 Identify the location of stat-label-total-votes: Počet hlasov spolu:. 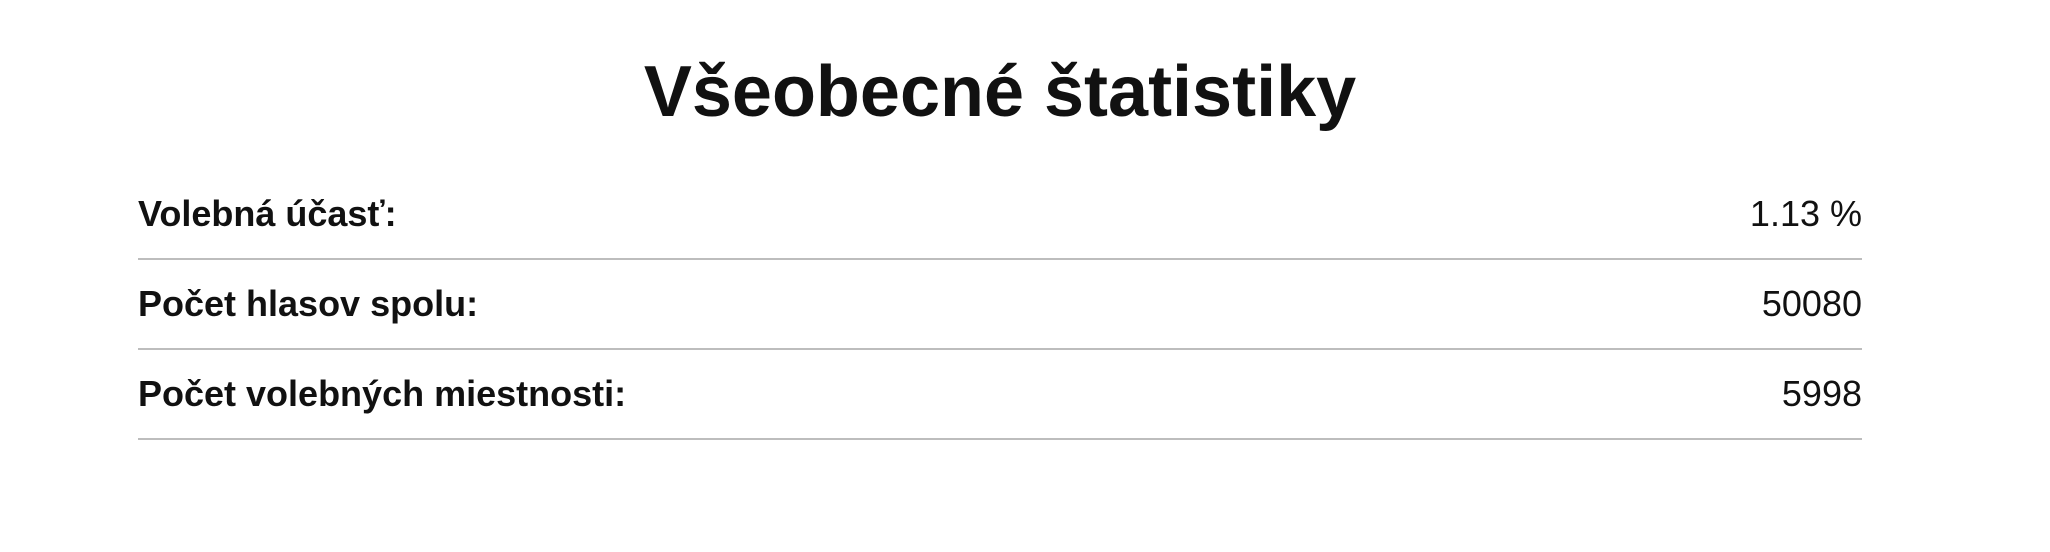
(308, 303).